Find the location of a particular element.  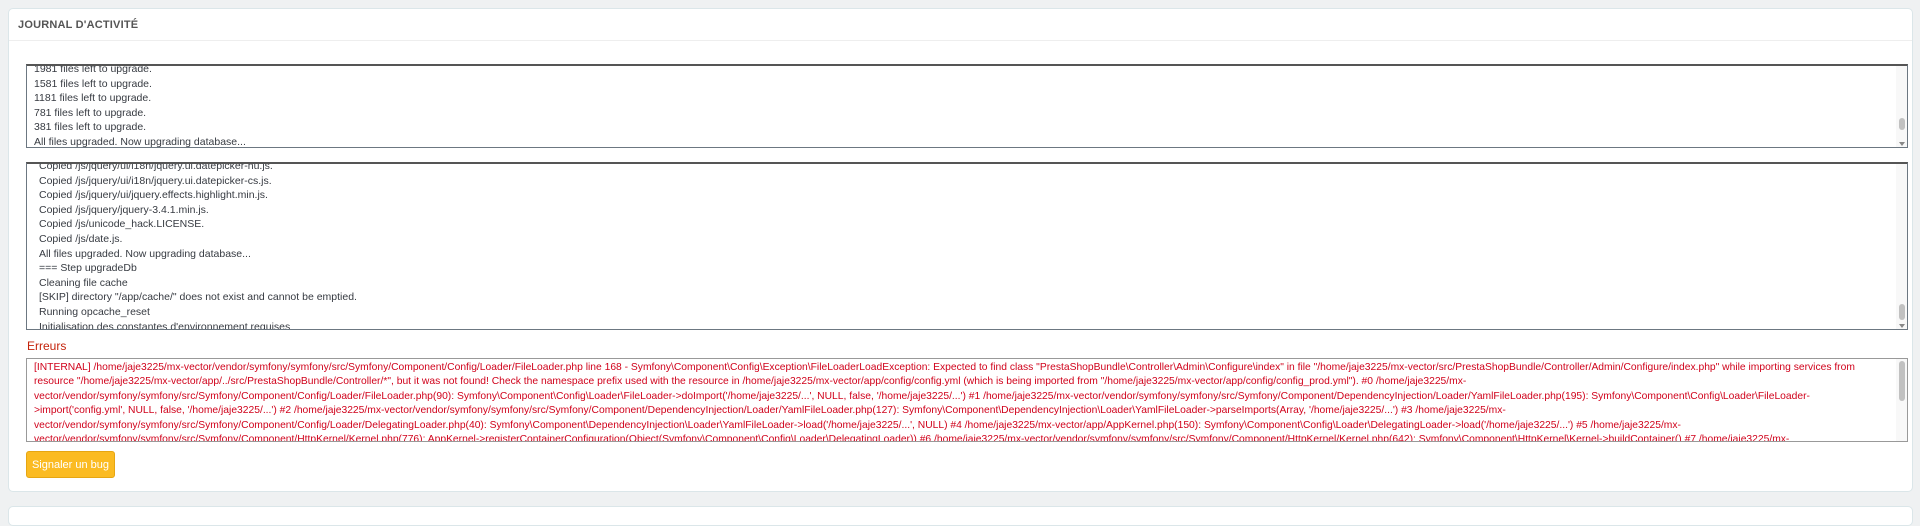

log-line: Copied /js/date.js. is located at coordinates (81, 238).